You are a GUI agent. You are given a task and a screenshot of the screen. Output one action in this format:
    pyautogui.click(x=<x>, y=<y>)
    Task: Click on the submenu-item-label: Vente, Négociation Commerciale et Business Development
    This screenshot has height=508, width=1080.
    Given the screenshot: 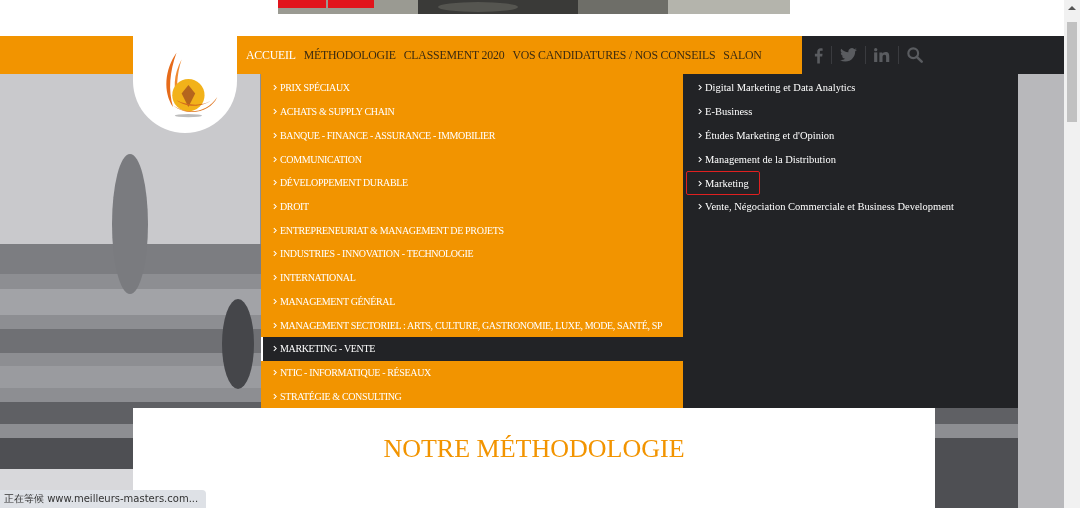 What is the action you would take?
    pyautogui.click(x=830, y=207)
    